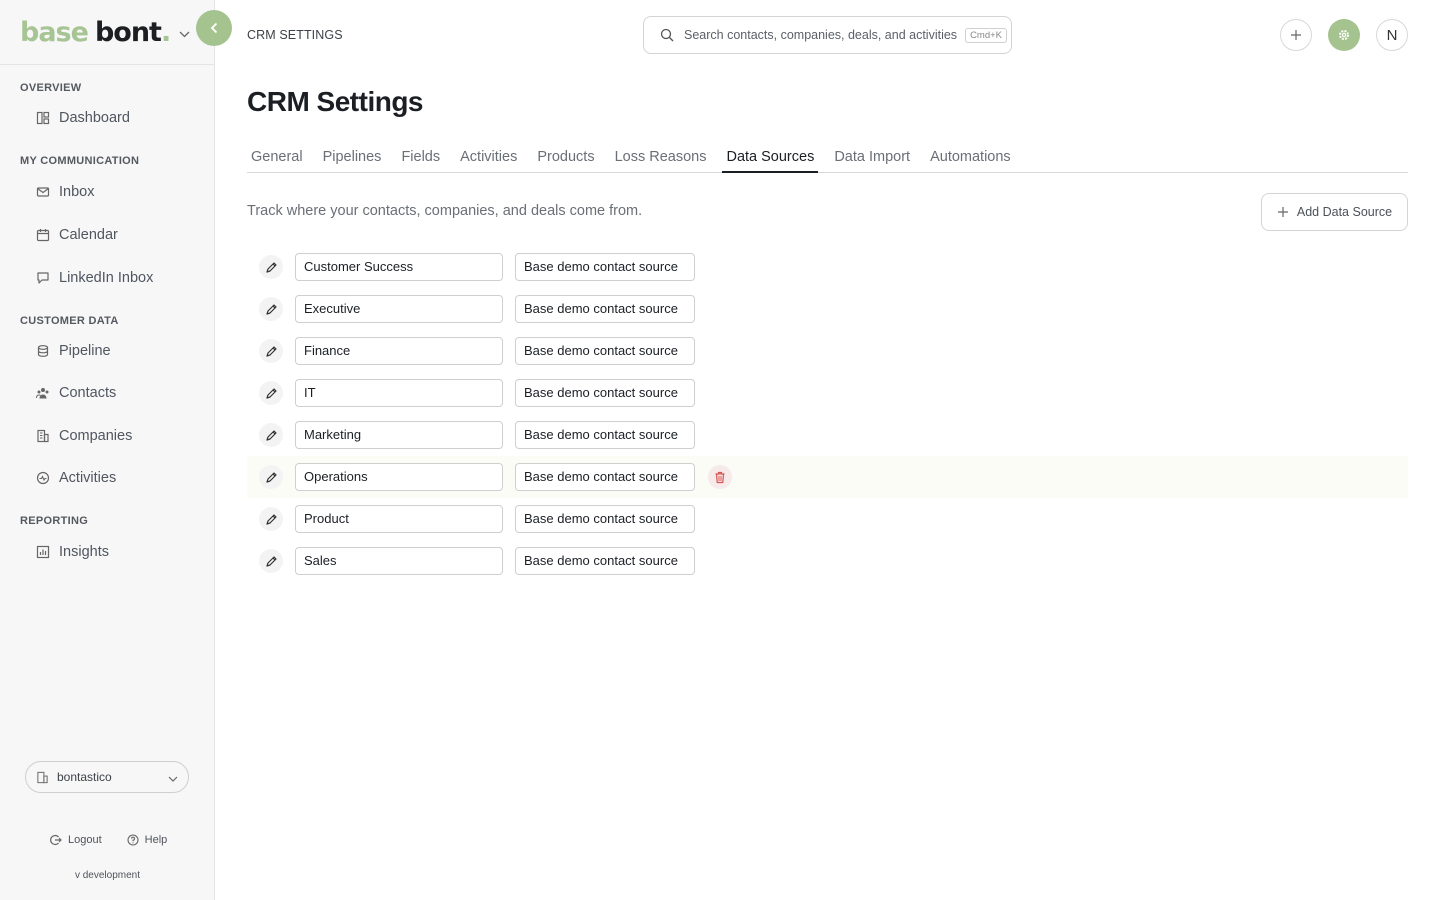  I want to click on tab-automations: Automations, so click(970, 159).